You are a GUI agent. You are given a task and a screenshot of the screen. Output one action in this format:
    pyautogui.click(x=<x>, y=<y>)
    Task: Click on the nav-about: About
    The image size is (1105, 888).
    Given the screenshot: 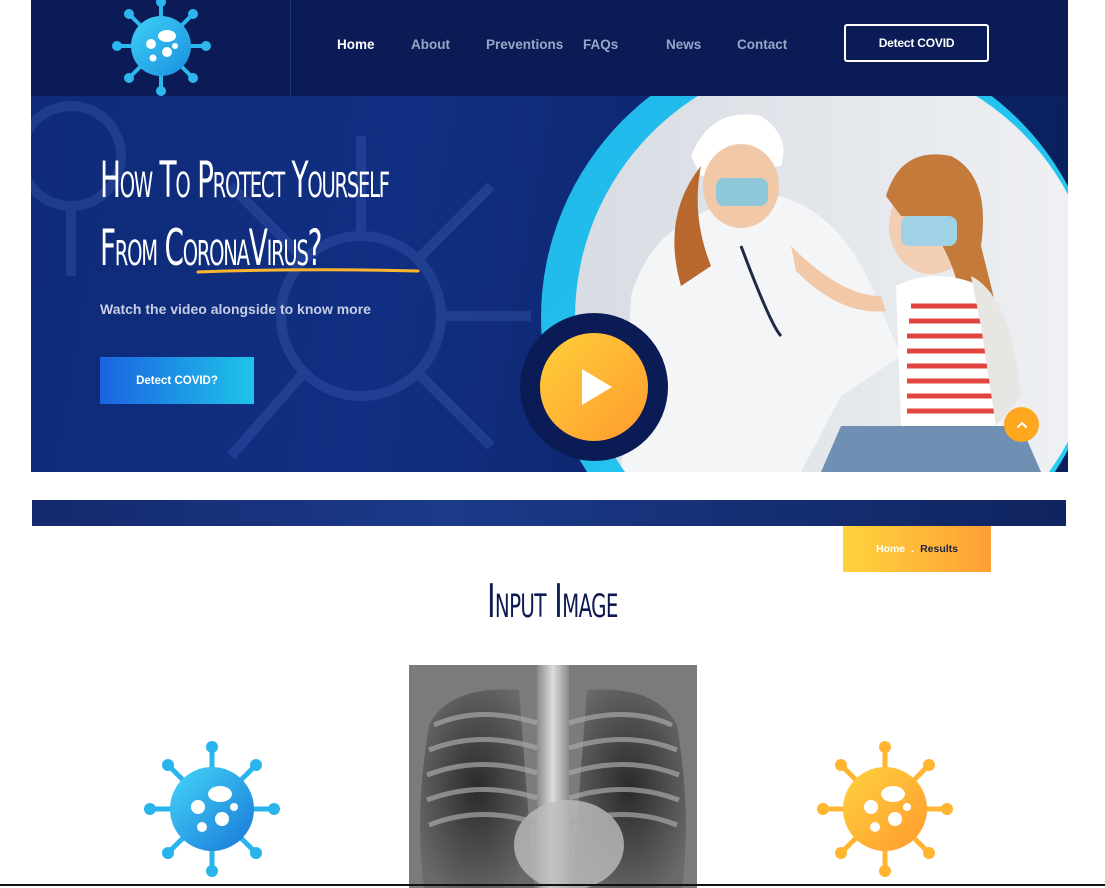 What is the action you would take?
    pyautogui.click(x=430, y=45)
    